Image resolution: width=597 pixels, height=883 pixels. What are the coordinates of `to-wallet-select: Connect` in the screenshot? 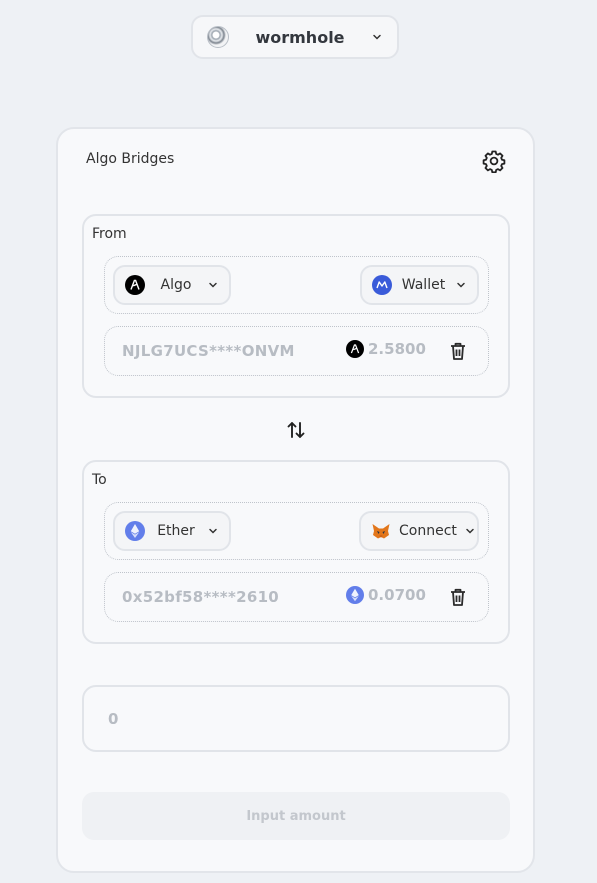 It's located at (419, 531).